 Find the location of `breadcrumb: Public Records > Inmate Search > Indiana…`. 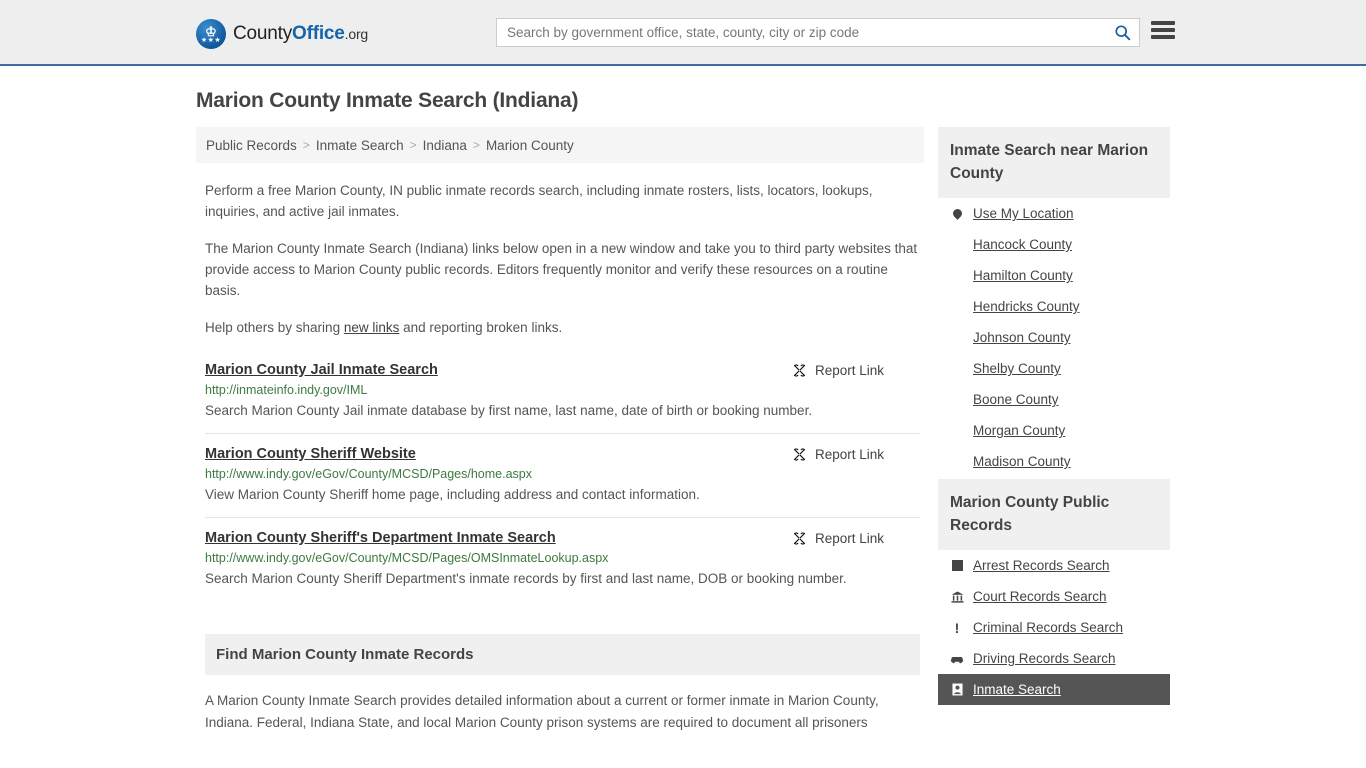

breadcrumb: Public Records > Inmate Search > Indiana… is located at coordinates (560, 145).